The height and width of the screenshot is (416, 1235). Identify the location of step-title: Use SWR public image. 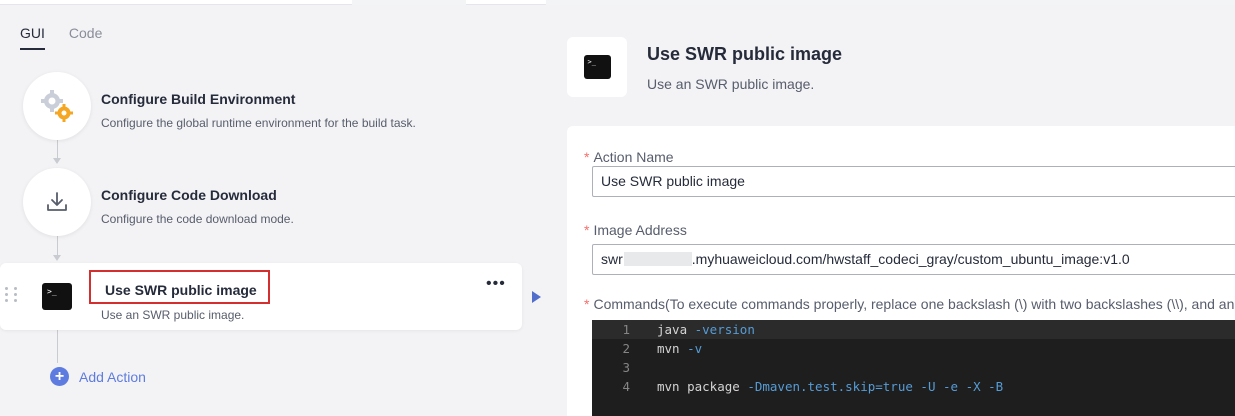
(181, 290).